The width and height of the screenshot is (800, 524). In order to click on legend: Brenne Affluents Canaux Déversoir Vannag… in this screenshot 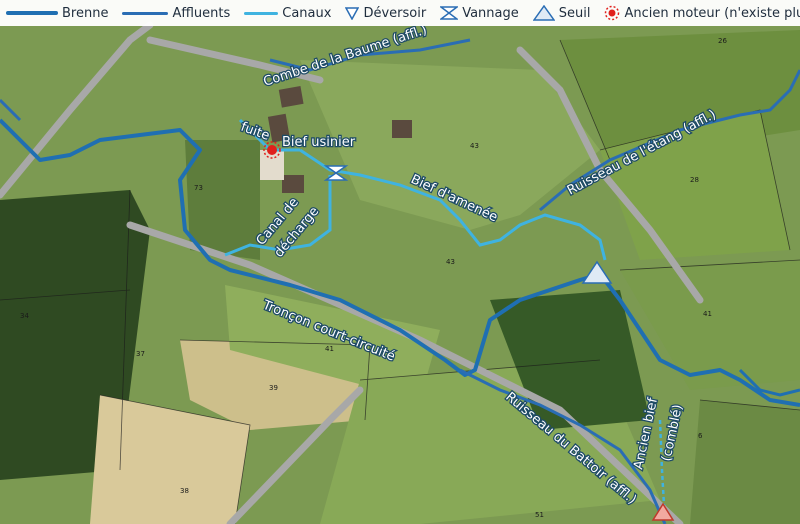, I will do `click(400, 13)`.